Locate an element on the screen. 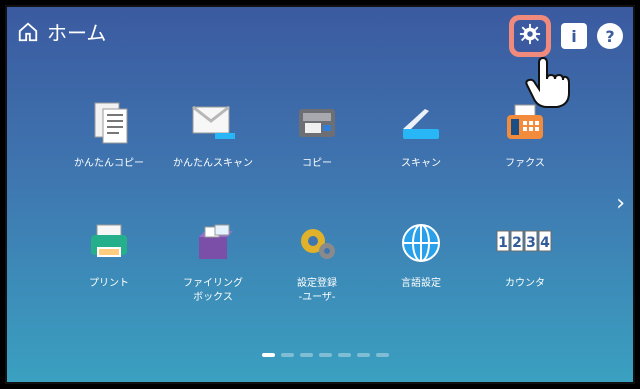 The height and width of the screenshot is (389, 640). page-title: ホーム is located at coordinates (61, 31).